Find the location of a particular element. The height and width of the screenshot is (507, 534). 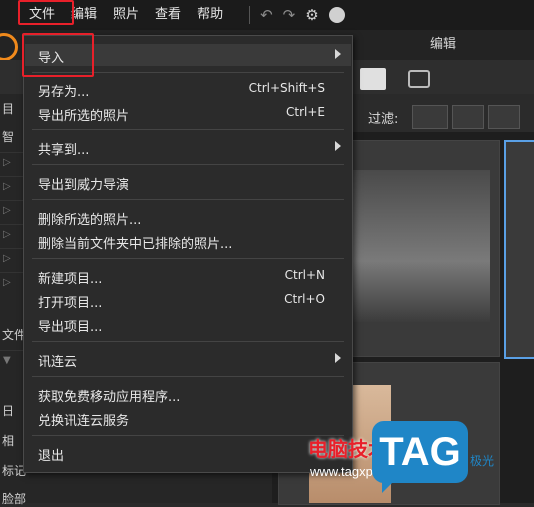

menu-view: 查看 is located at coordinates (168, 15).